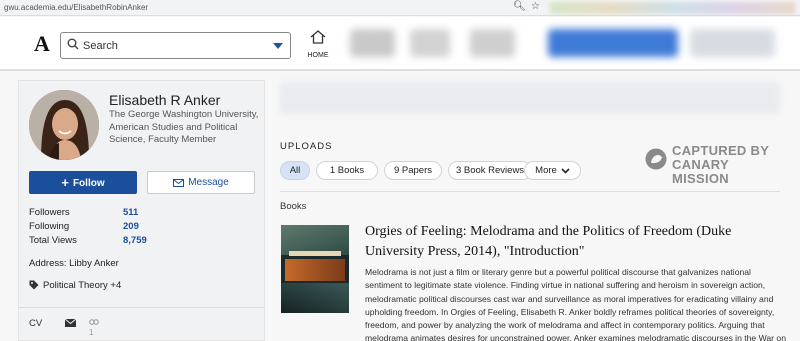  Describe the element at coordinates (35, 323) in the screenshot. I see `cv-link: CV` at that location.